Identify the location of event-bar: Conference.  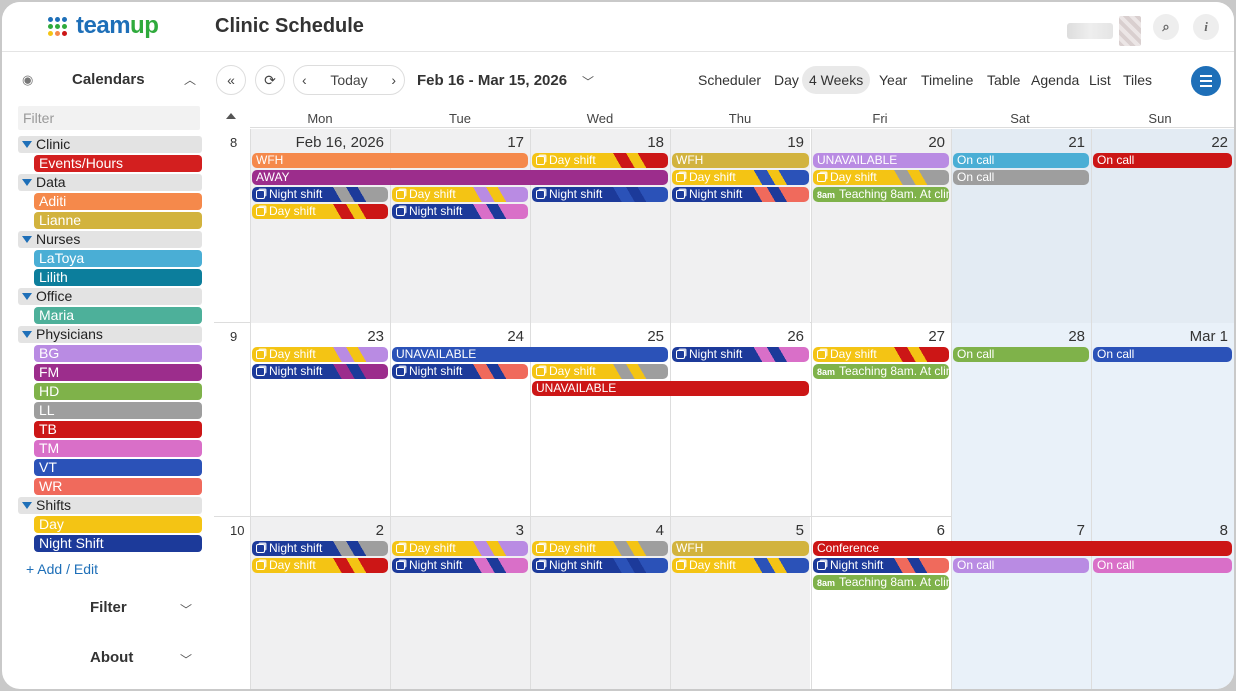
(1022, 548).